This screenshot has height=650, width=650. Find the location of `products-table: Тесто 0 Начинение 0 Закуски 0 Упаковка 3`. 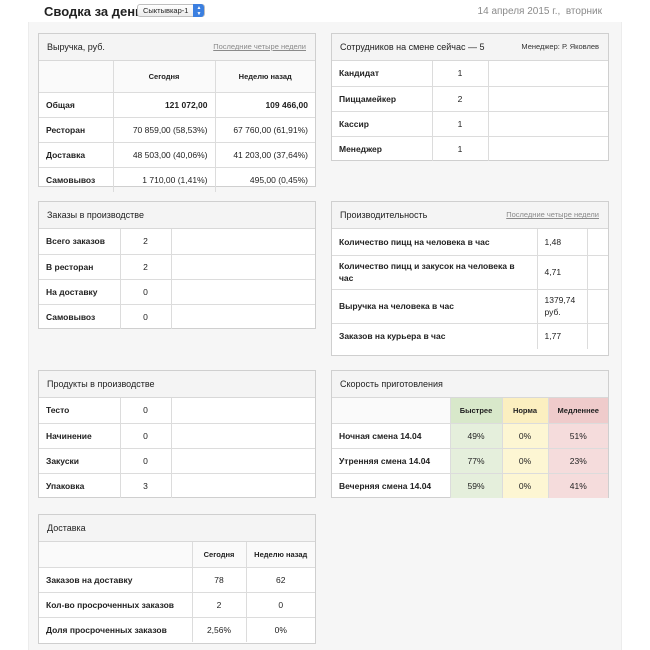

products-table: Тесто 0 Начинение 0 Закуски 0 Упаковка 3 is located at coordinates (177, 448).